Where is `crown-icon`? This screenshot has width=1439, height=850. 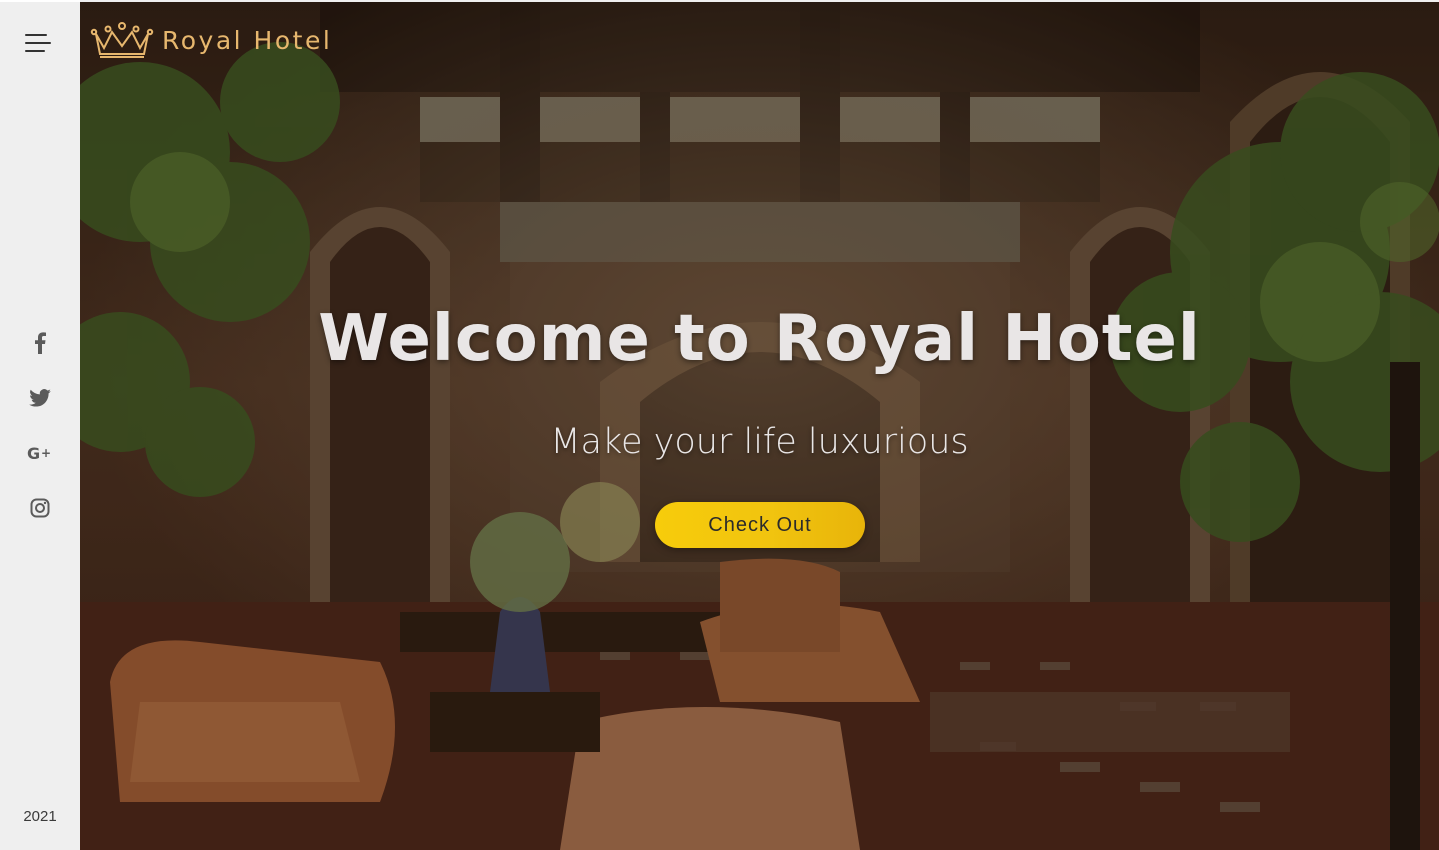
crown-icon is located at coordinates (122, 40).